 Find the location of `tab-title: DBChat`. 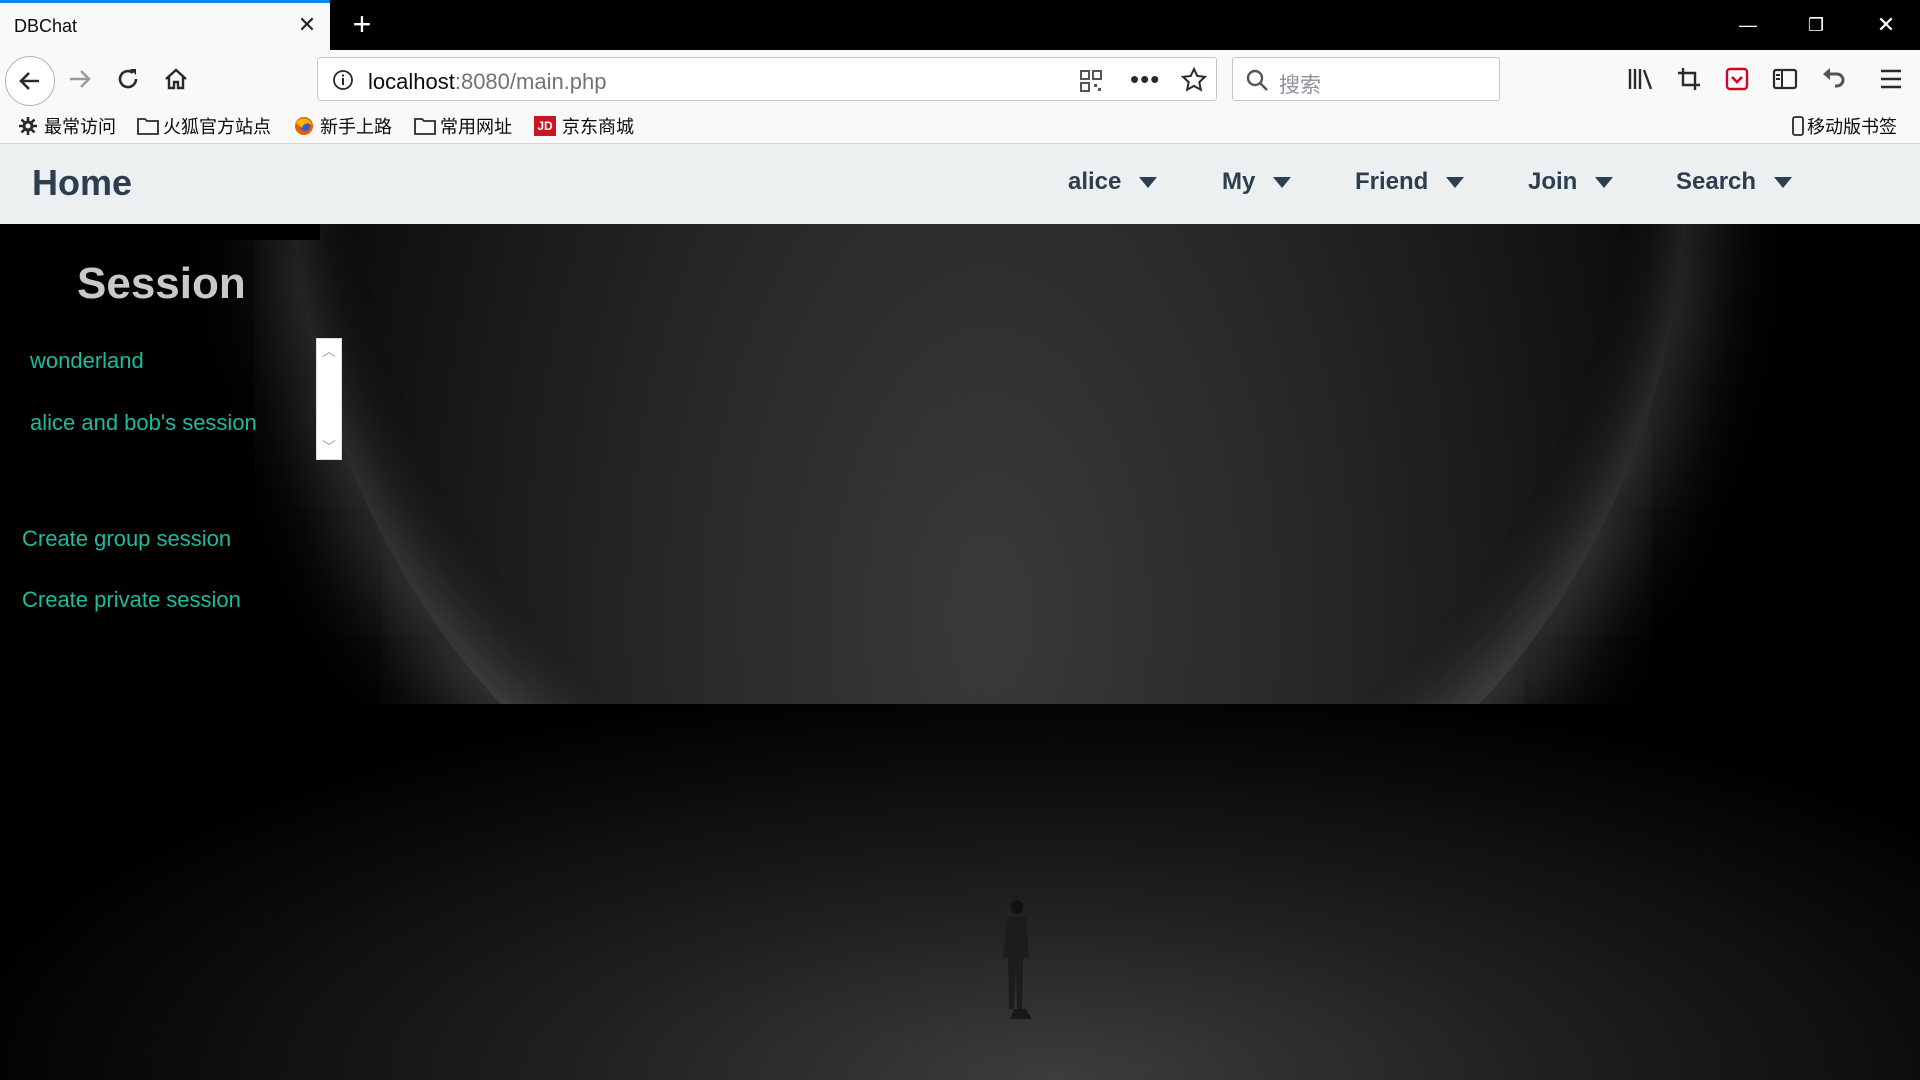

tab-title: DBChat is located at coordinates (46, 26).